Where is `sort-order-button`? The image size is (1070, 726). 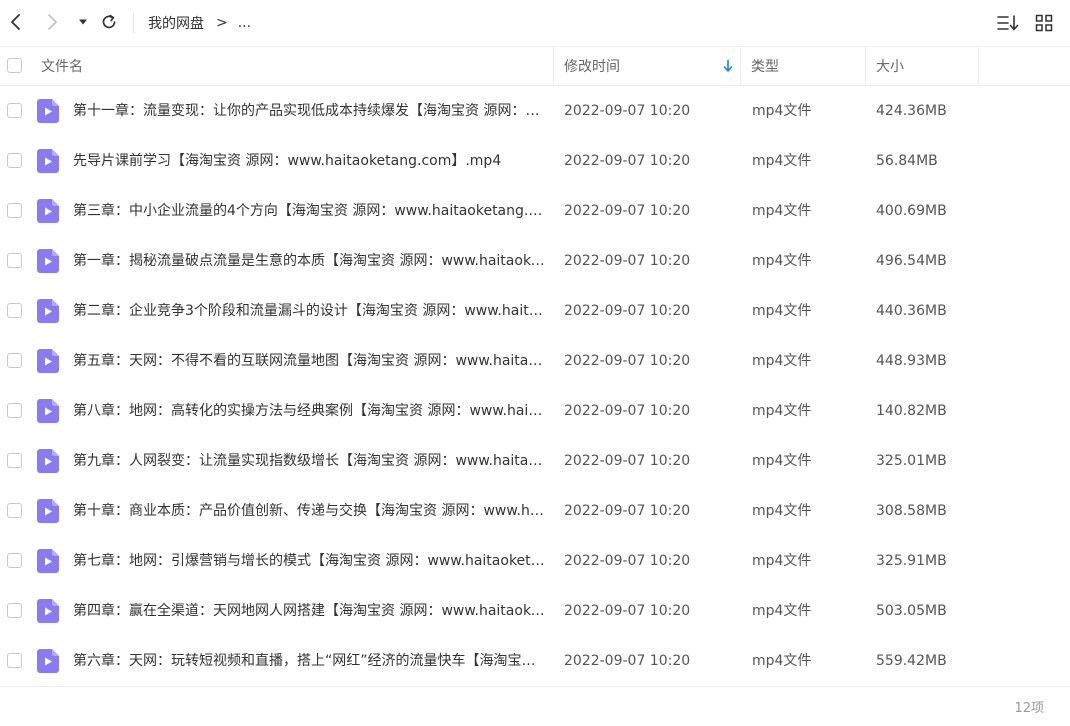
sort-order-button is located at coordinates (1008, 23).